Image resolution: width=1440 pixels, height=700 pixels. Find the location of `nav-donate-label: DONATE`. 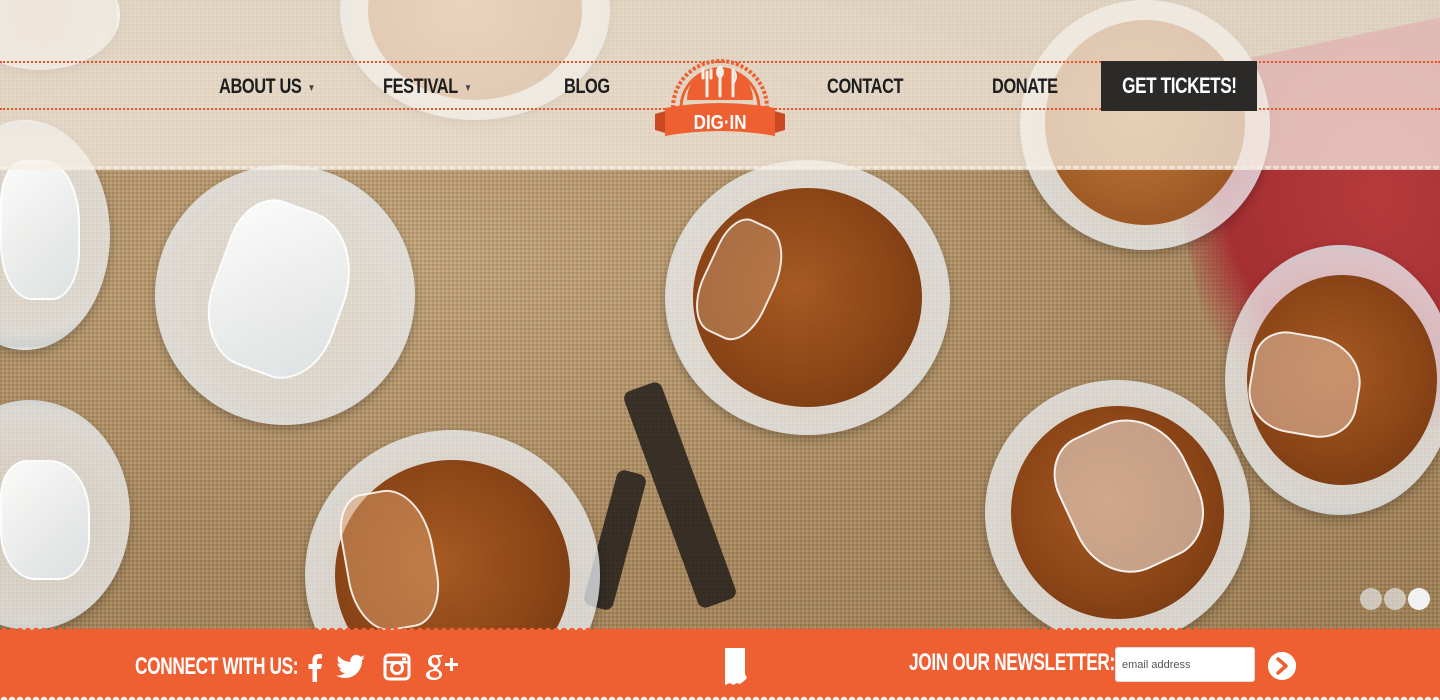

nav-donate-label: DONATE is located at coordinates (1025, 86).